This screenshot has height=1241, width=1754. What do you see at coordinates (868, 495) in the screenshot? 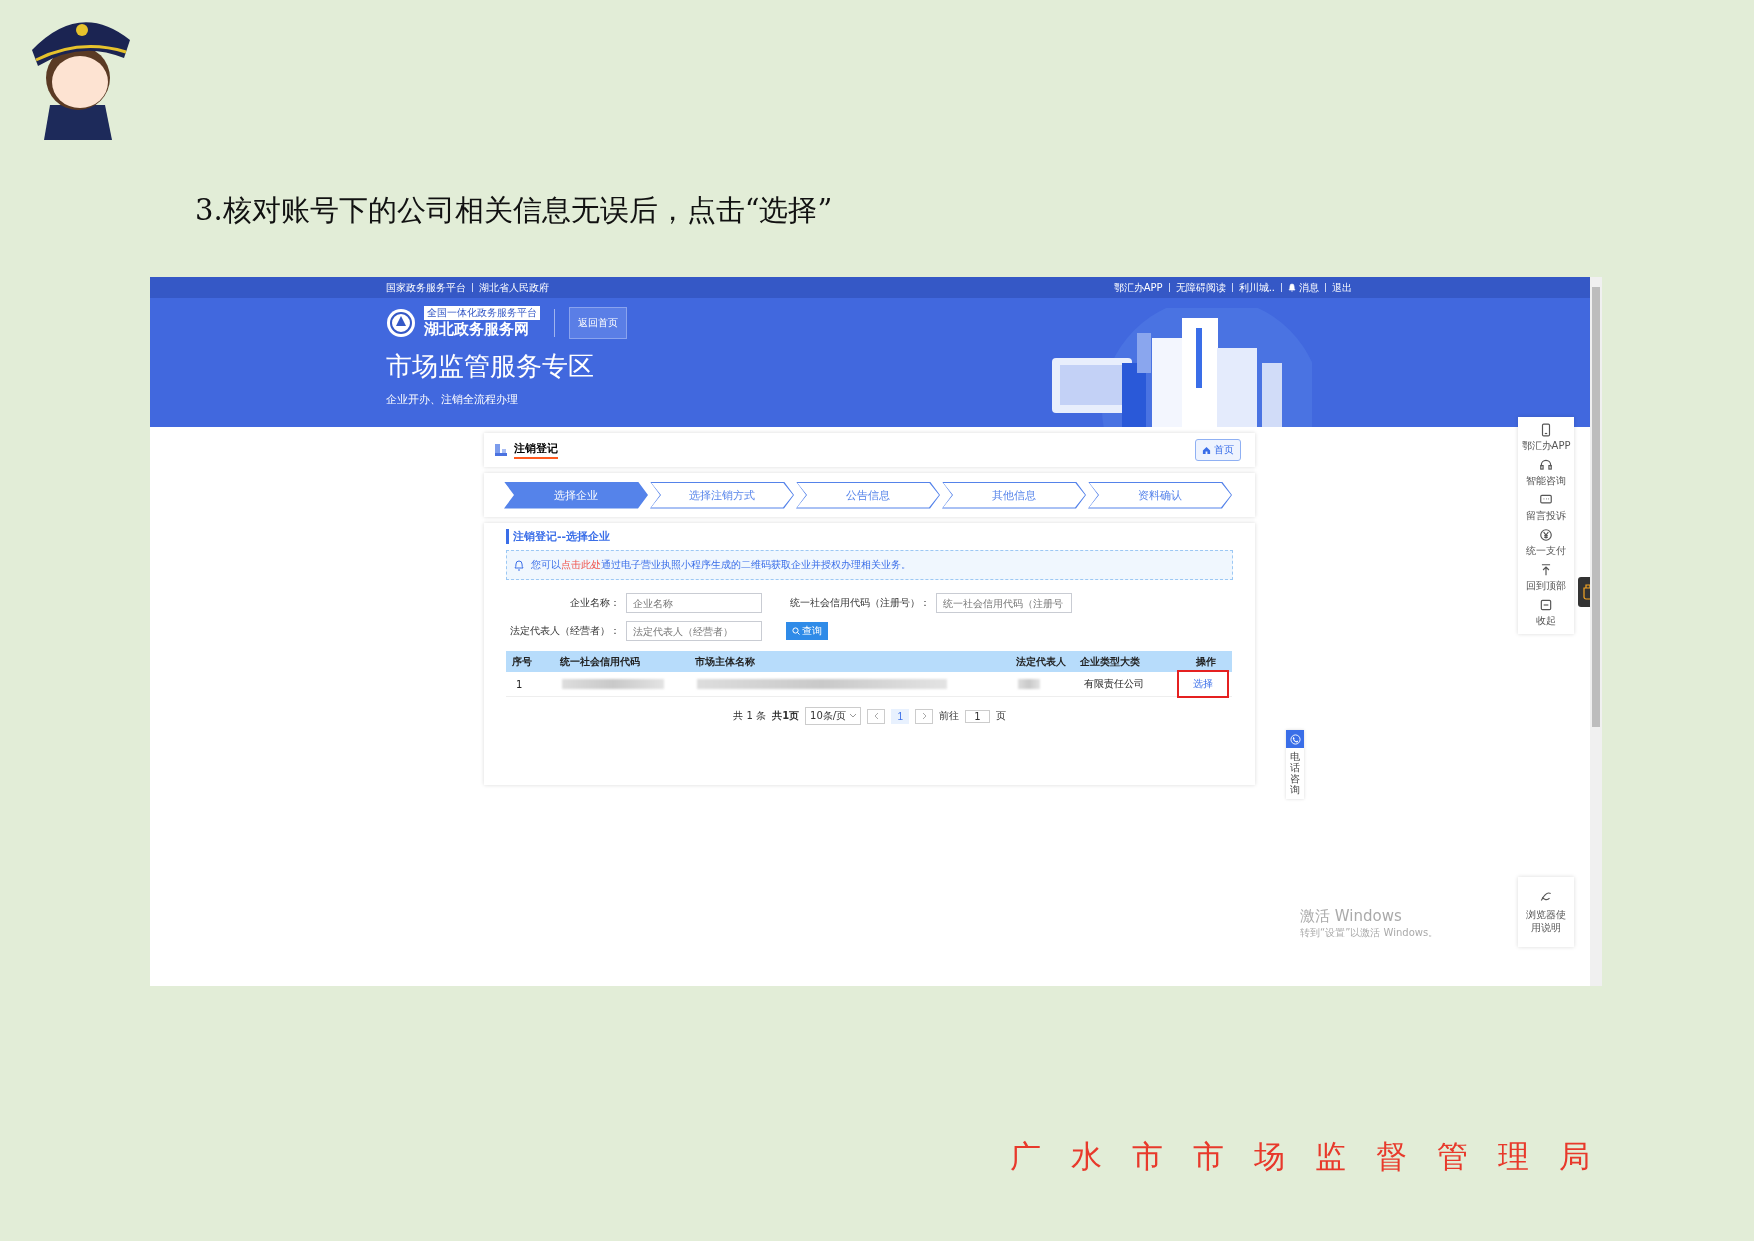
I see `step-tab: 公告信息` at bounding box center [868, 495].